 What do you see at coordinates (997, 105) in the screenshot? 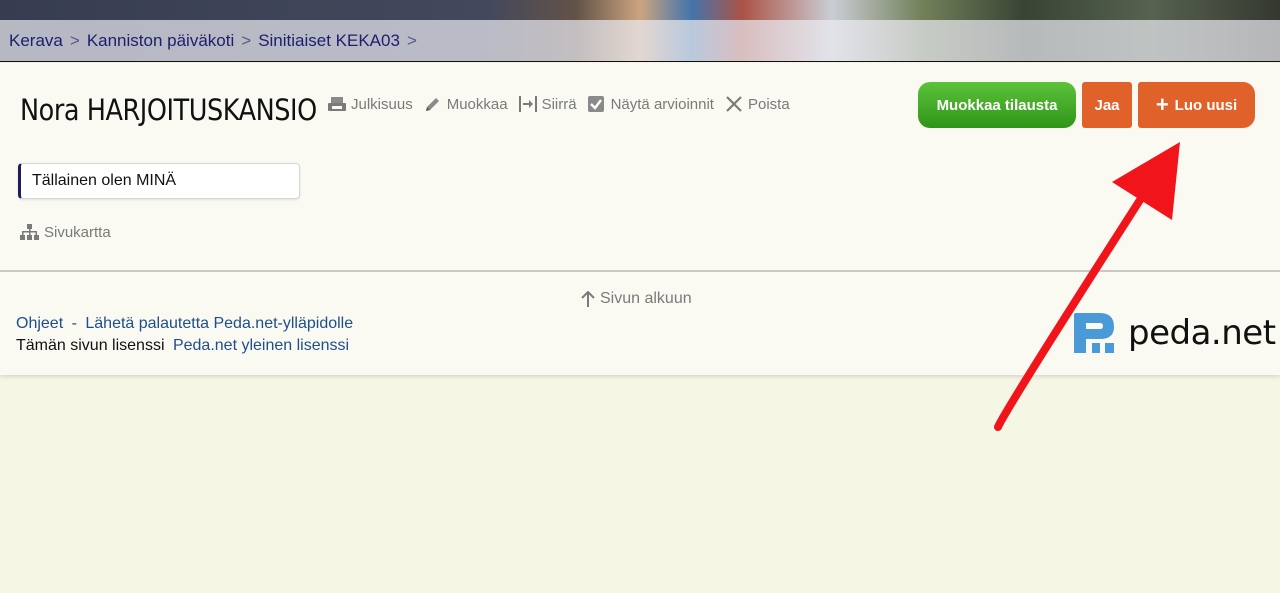
I see `edit-subscription-button: Muokkaa tilausta` at bounding box center [997, 105].